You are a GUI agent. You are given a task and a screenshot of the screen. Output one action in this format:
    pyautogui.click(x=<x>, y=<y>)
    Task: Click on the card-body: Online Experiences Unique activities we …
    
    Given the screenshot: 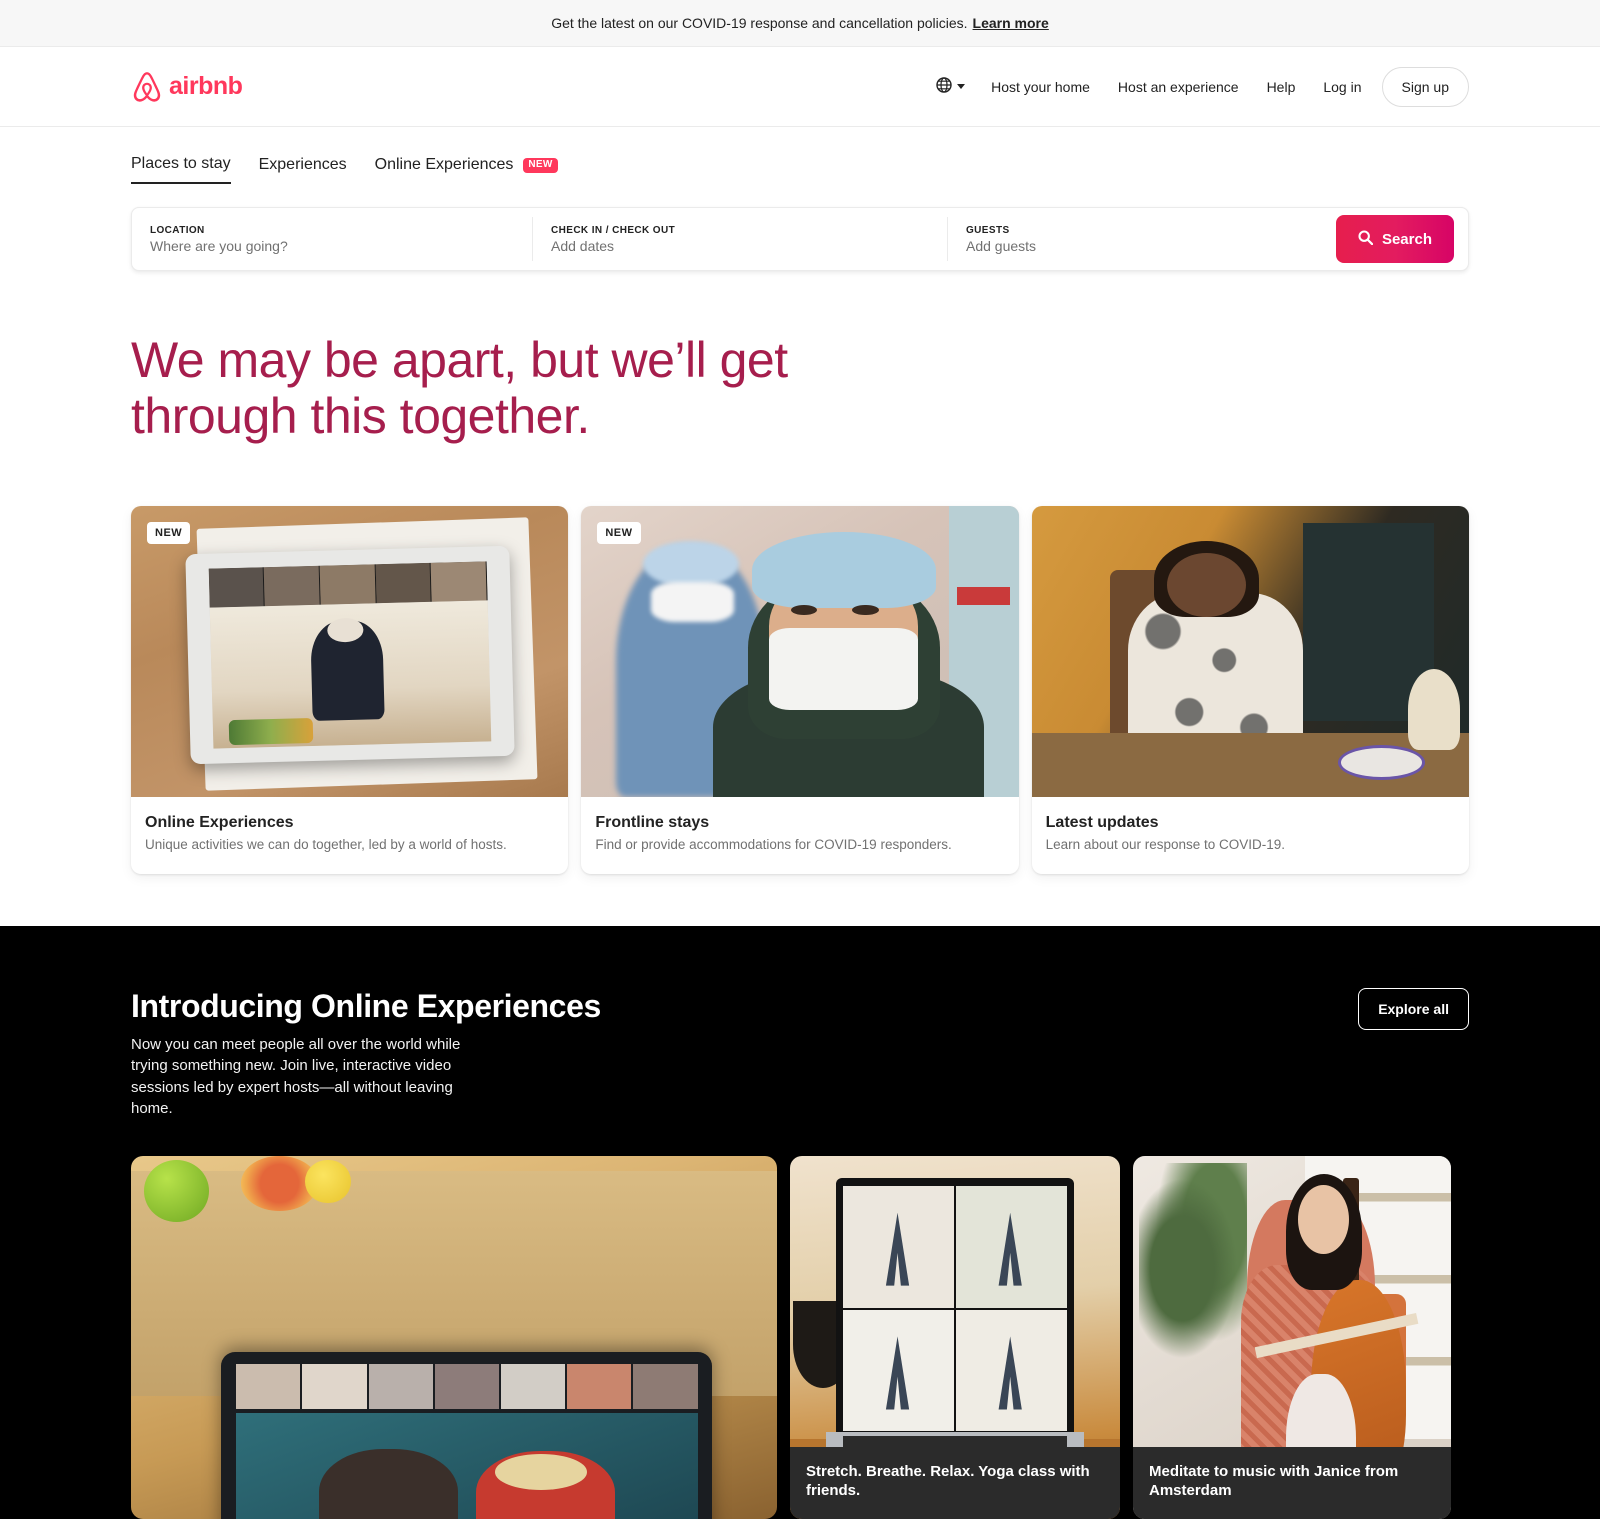 What is the action you would take?
    pyautogui.click(x=349, y=835)
    